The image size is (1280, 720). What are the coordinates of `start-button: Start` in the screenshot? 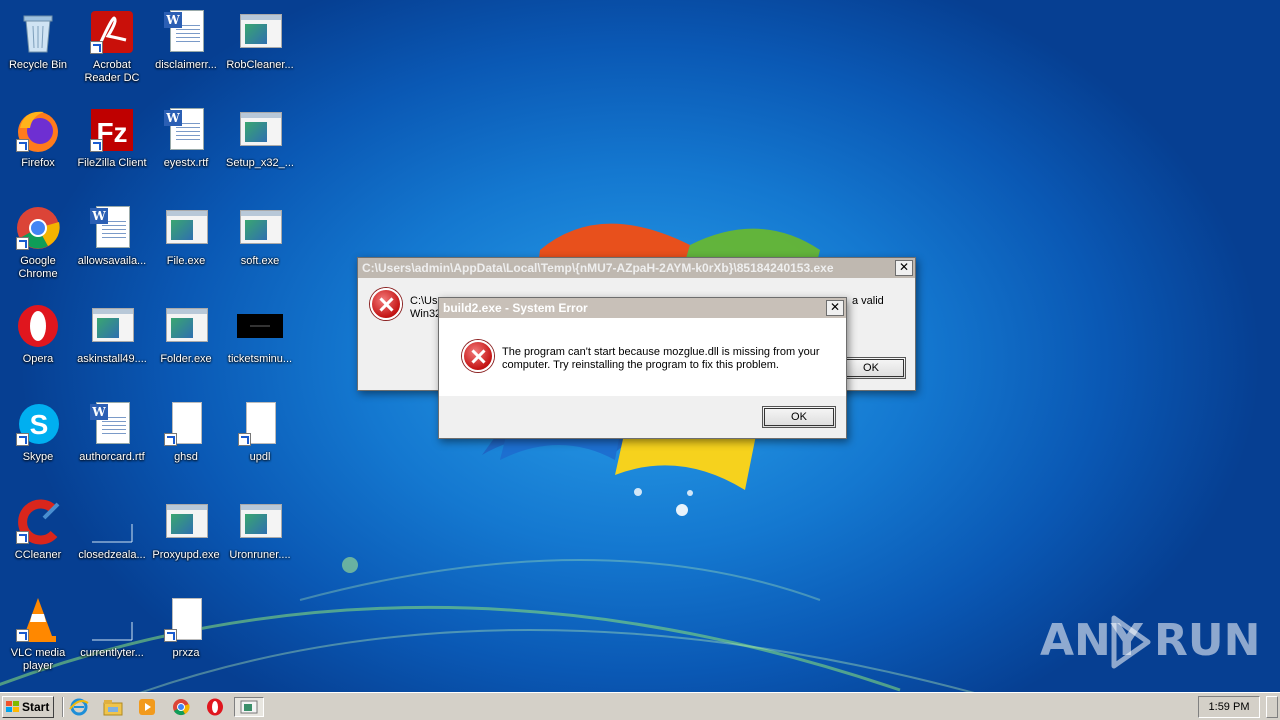 It's located at (28, 707).